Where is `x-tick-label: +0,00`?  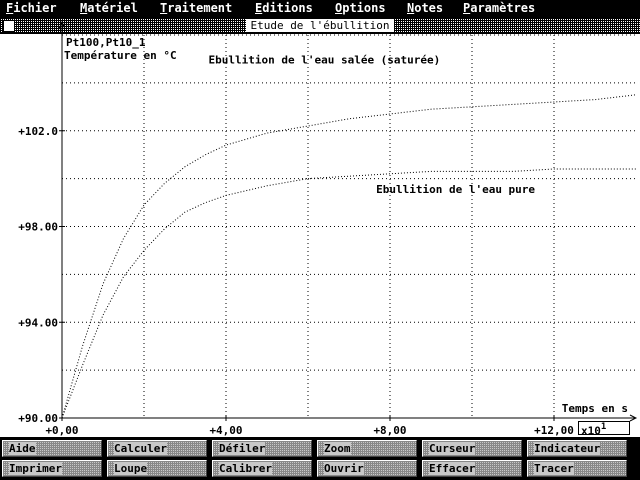 x-tick-label: +0,00 is located at coordinates (61, 430).